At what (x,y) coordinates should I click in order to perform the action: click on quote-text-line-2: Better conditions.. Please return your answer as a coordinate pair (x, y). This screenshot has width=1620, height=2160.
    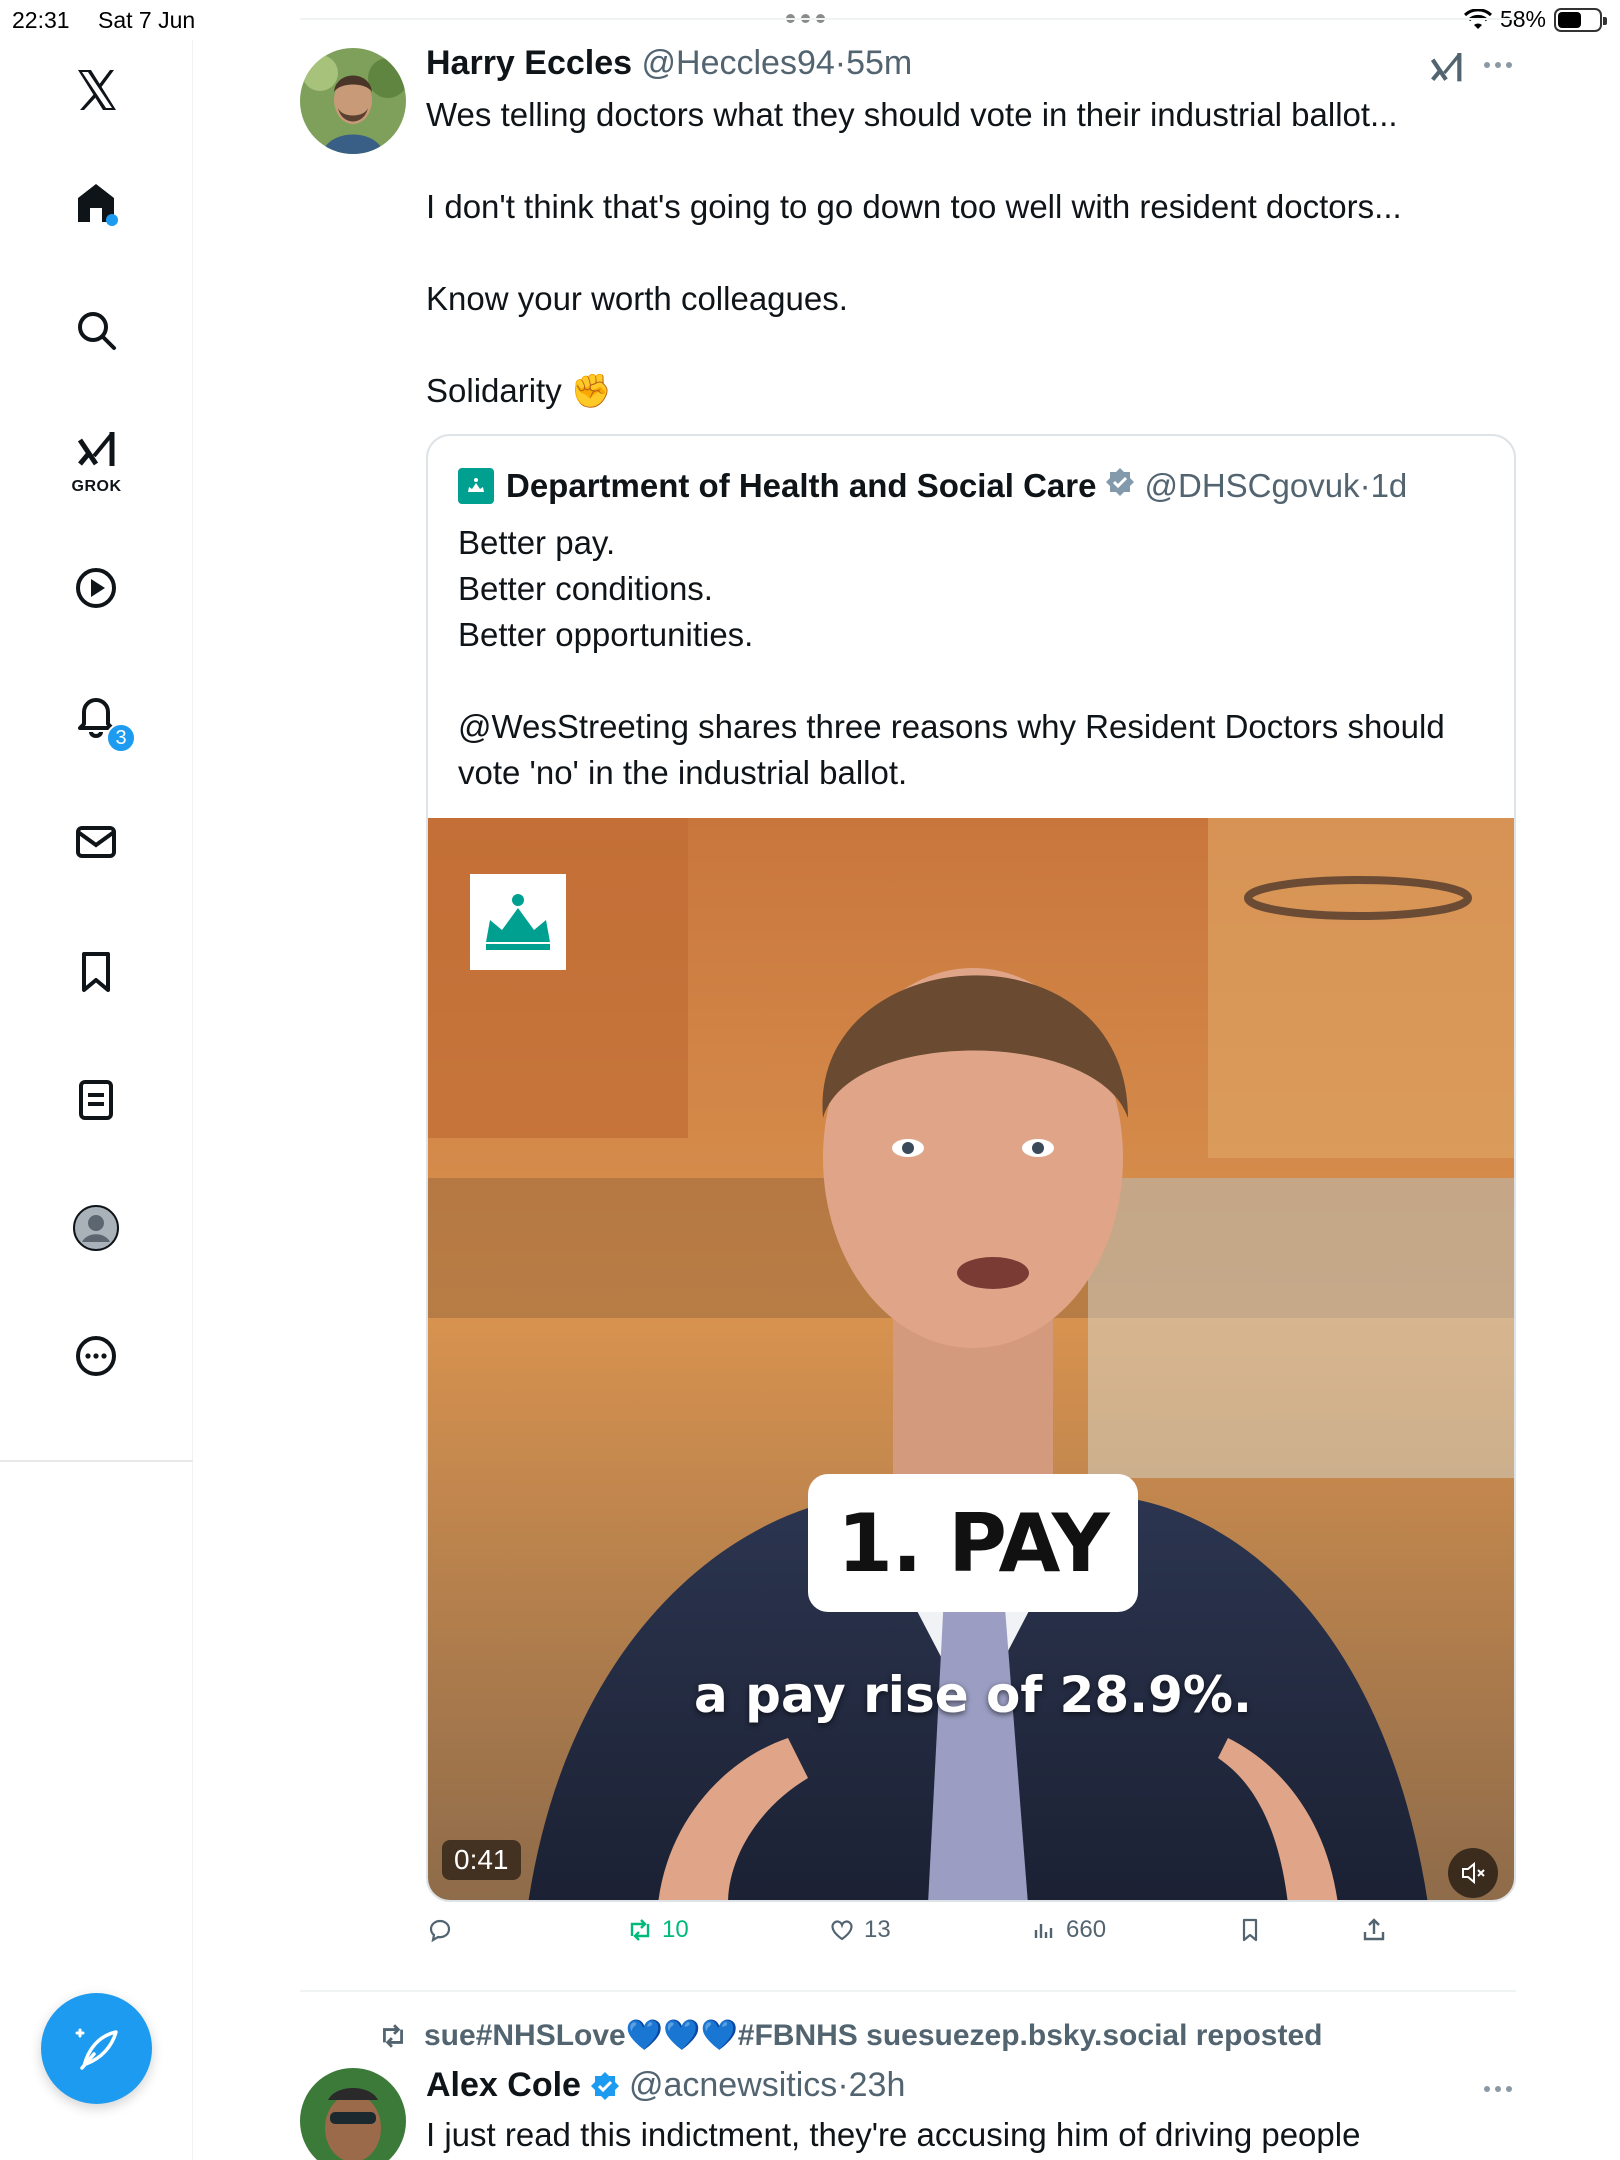
    Looking at the image, I should click on (585, 588).